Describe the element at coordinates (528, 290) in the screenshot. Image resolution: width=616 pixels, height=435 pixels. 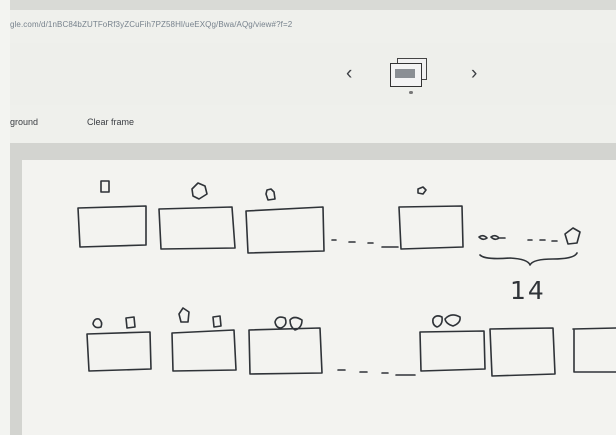
I see `handwritten-number: 14` at that location.